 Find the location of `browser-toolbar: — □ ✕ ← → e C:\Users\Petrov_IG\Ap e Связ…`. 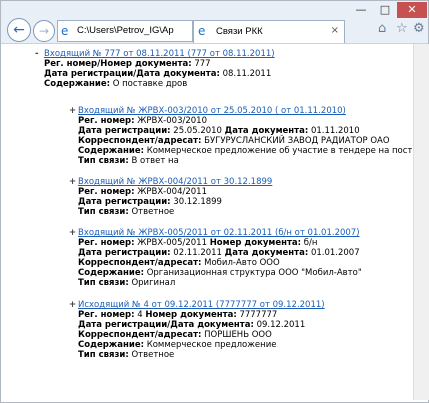

browser-toolbar: — □ ✕ ← → e C:\Users\Petrov_IG\Ap e Связ… is located at coordinates (214, 22).